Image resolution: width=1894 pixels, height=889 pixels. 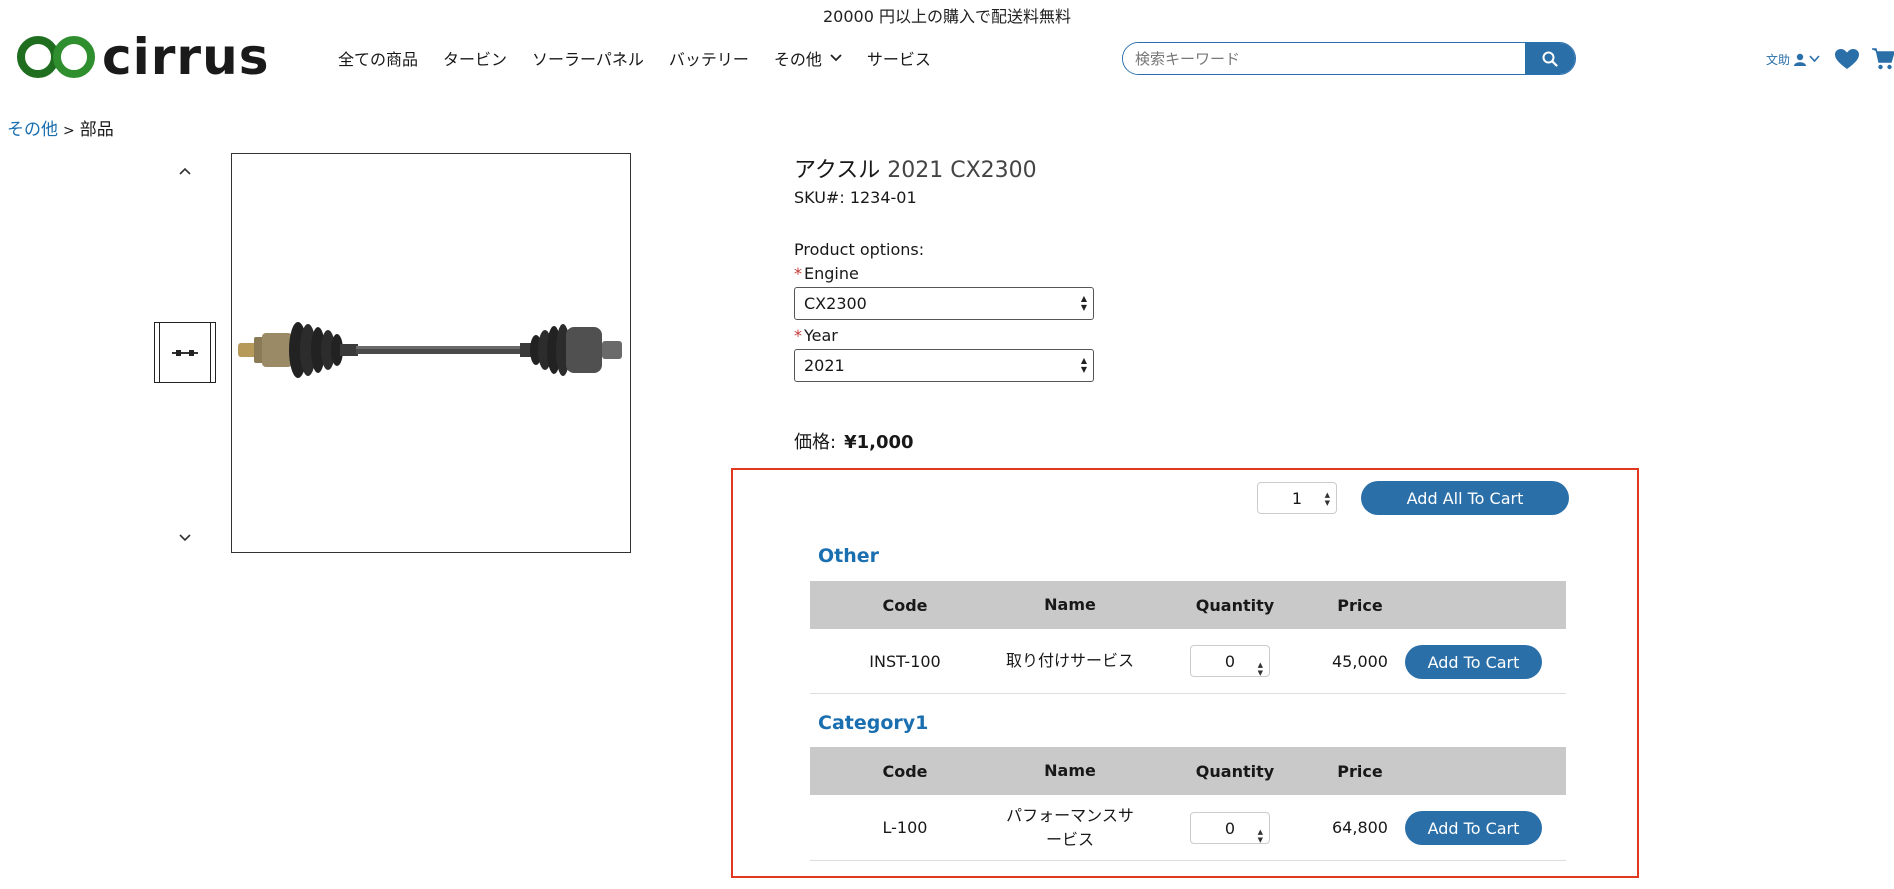 I want to click on section-title-category1: Category1, so click(x=873, y=723).